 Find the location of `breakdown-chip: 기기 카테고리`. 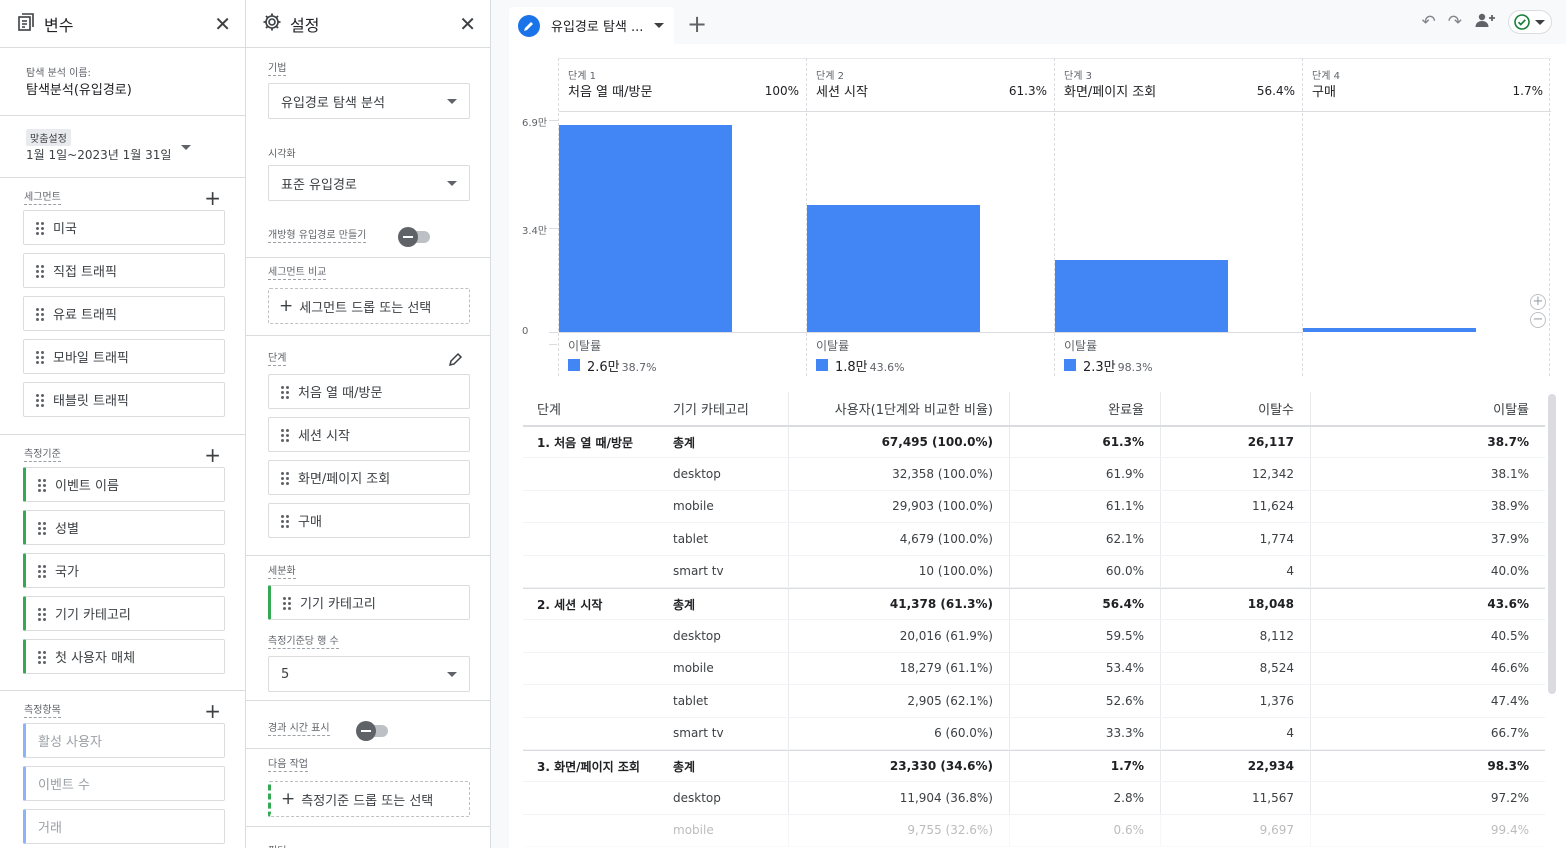

breakdown-chip: 기기 카테고리 is located at coordinates (369, 602).